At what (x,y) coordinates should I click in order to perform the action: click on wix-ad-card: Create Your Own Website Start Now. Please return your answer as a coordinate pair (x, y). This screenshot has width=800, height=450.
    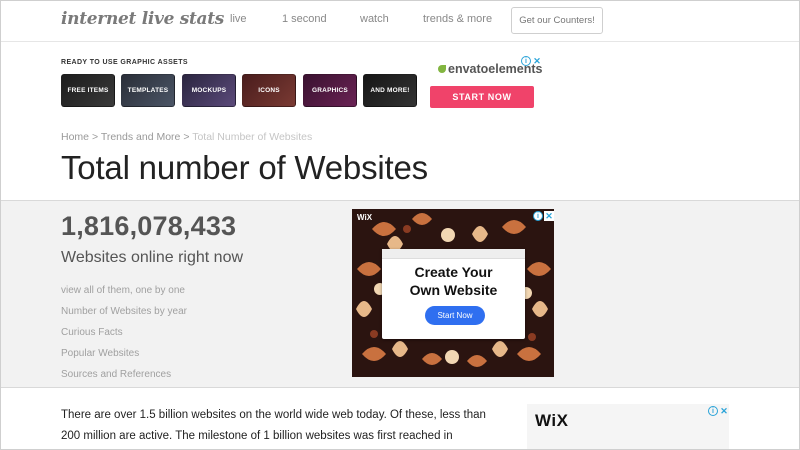
    Looking at the image, I should click on (453, 294).